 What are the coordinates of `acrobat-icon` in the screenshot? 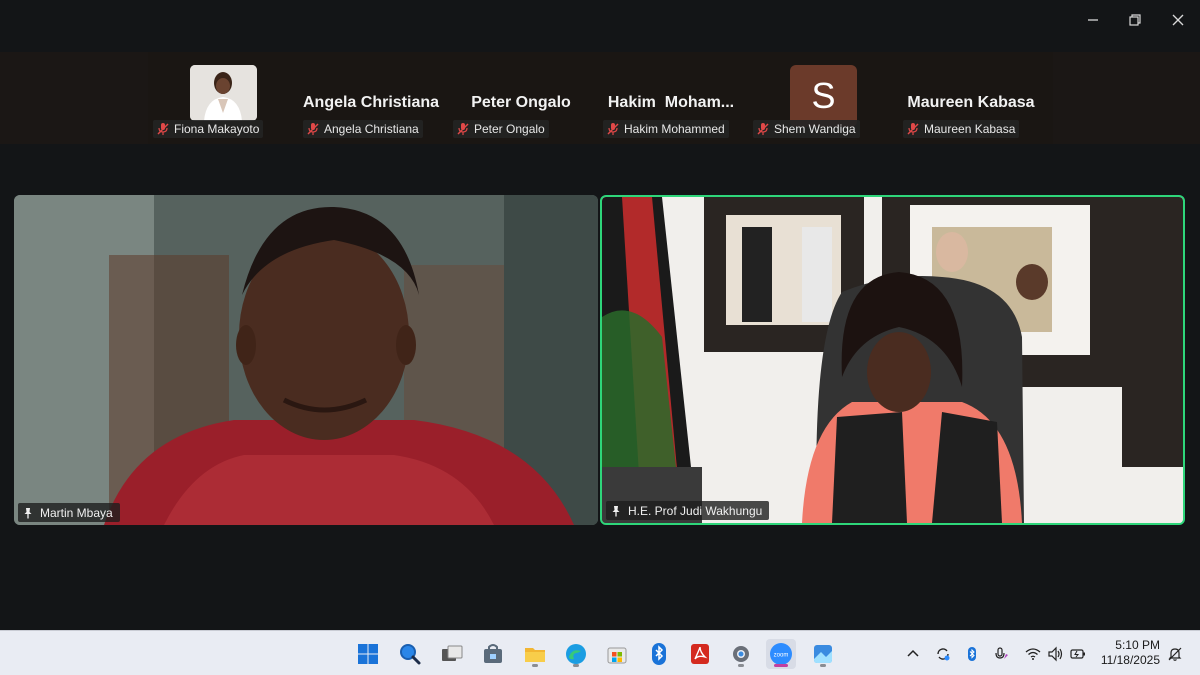 It's located at (700, 654).